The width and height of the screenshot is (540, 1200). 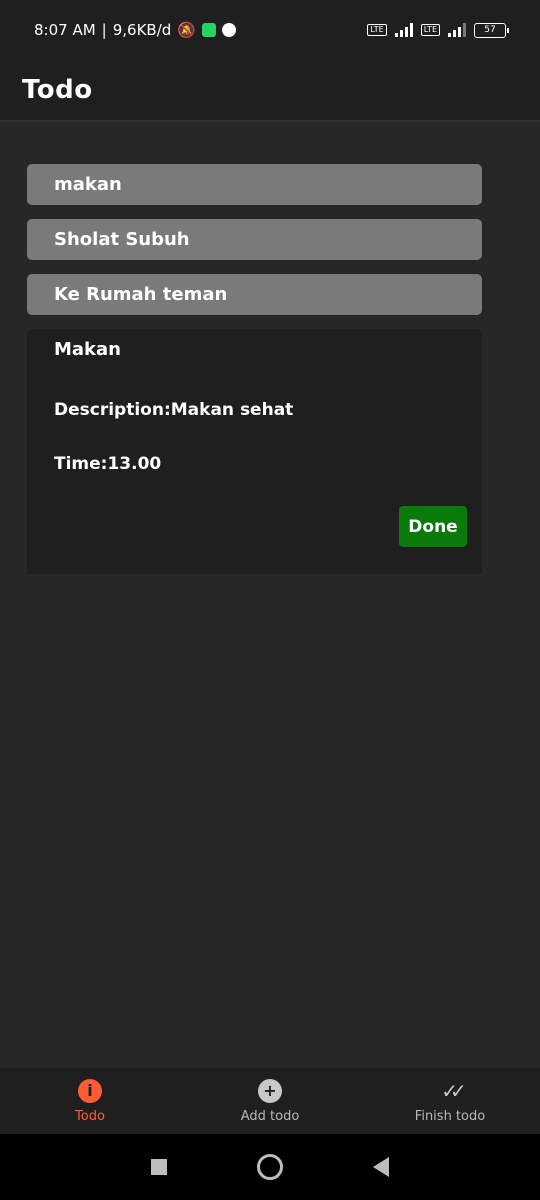 What do you see at coordinates (174, 410) in the screenshot?
I see `todo-description: Description:Makan sehat` at bounding box center [174, 410].